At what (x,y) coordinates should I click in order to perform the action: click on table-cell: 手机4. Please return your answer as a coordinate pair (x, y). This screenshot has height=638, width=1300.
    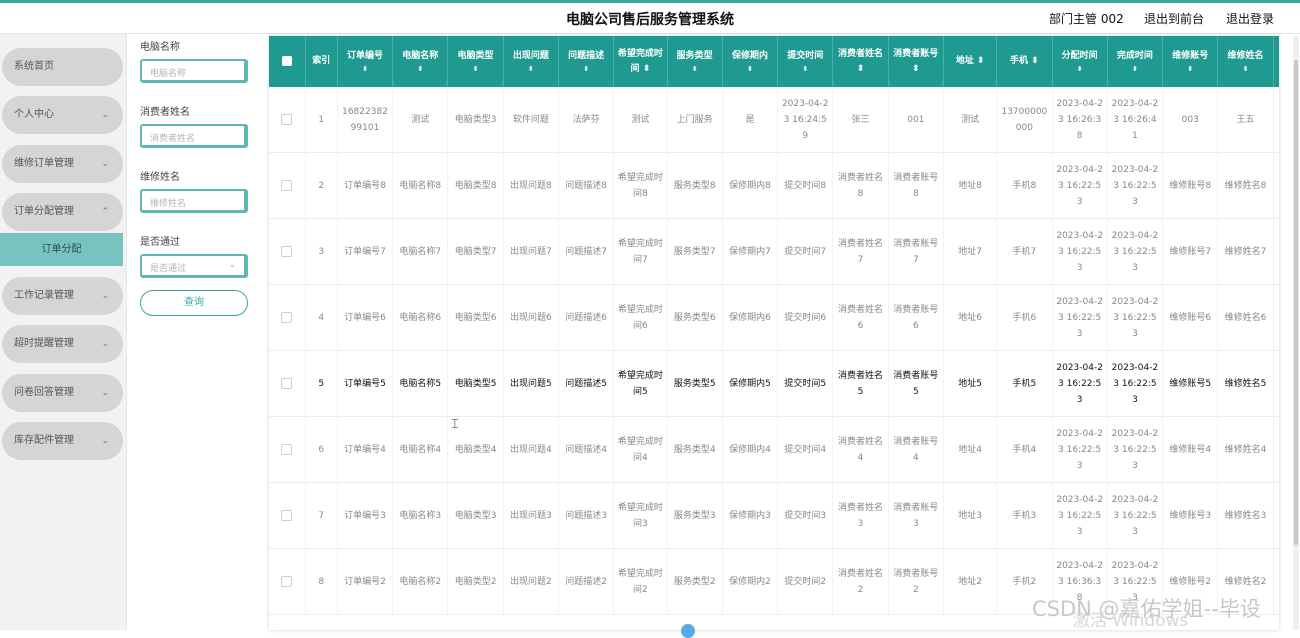
    Looking at the image, I should click on (1024, 449).